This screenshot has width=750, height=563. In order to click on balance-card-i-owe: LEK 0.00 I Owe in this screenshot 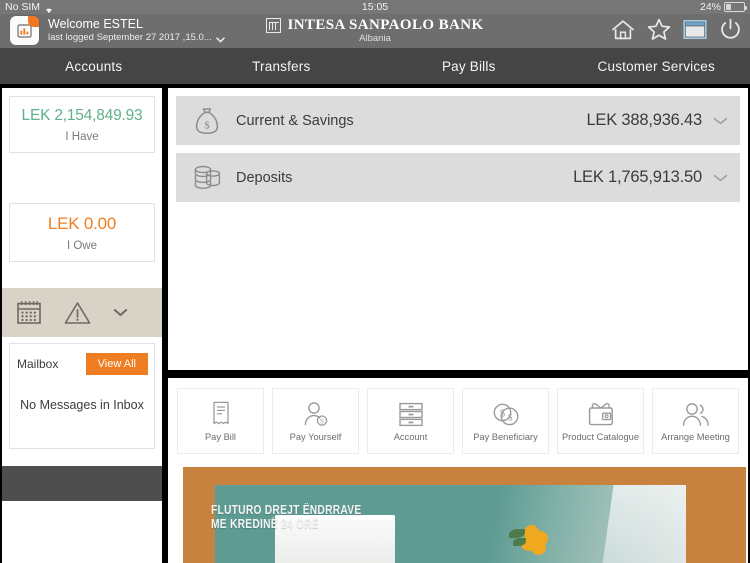, I will do `click(82, 232)`.